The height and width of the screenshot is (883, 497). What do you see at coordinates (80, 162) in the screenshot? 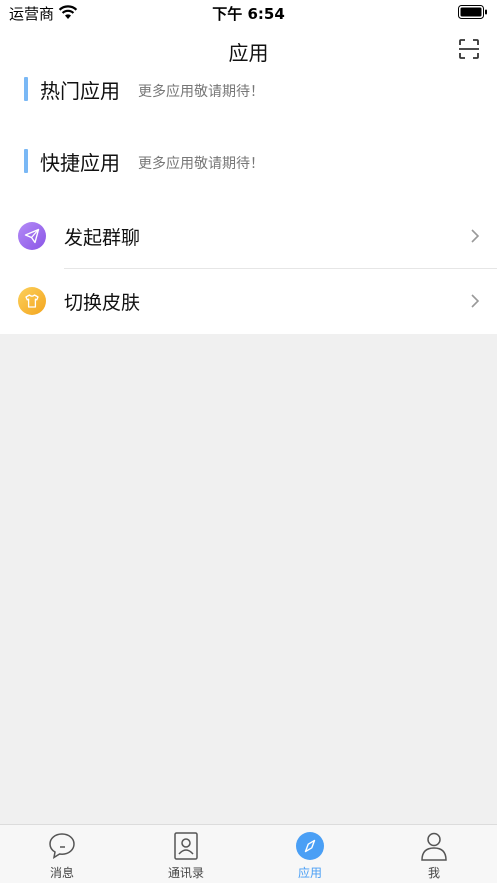
I see `section-title: 快捷应用` at bounding box center [80, 162].